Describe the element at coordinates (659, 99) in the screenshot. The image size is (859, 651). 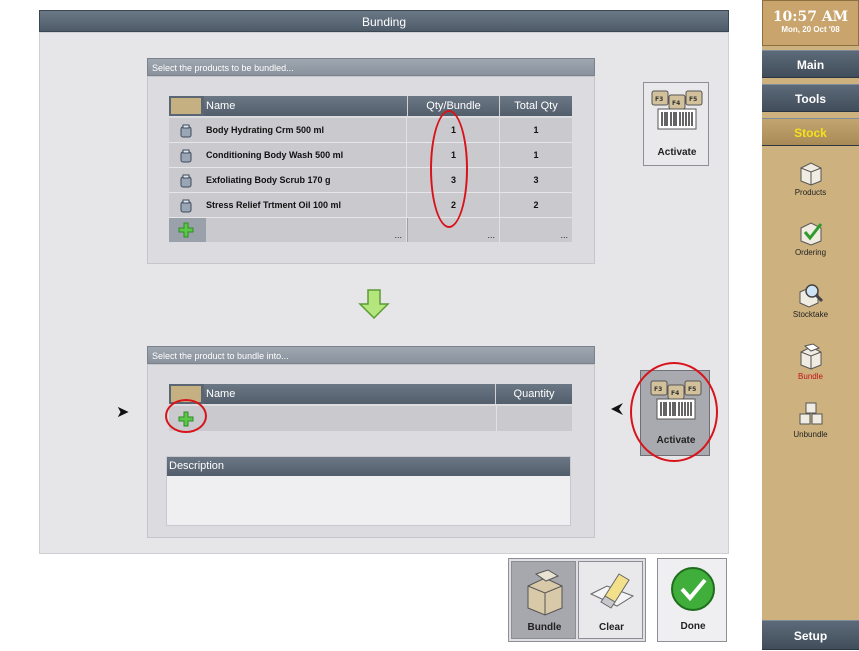
I see `svg-text: F3` at that location.